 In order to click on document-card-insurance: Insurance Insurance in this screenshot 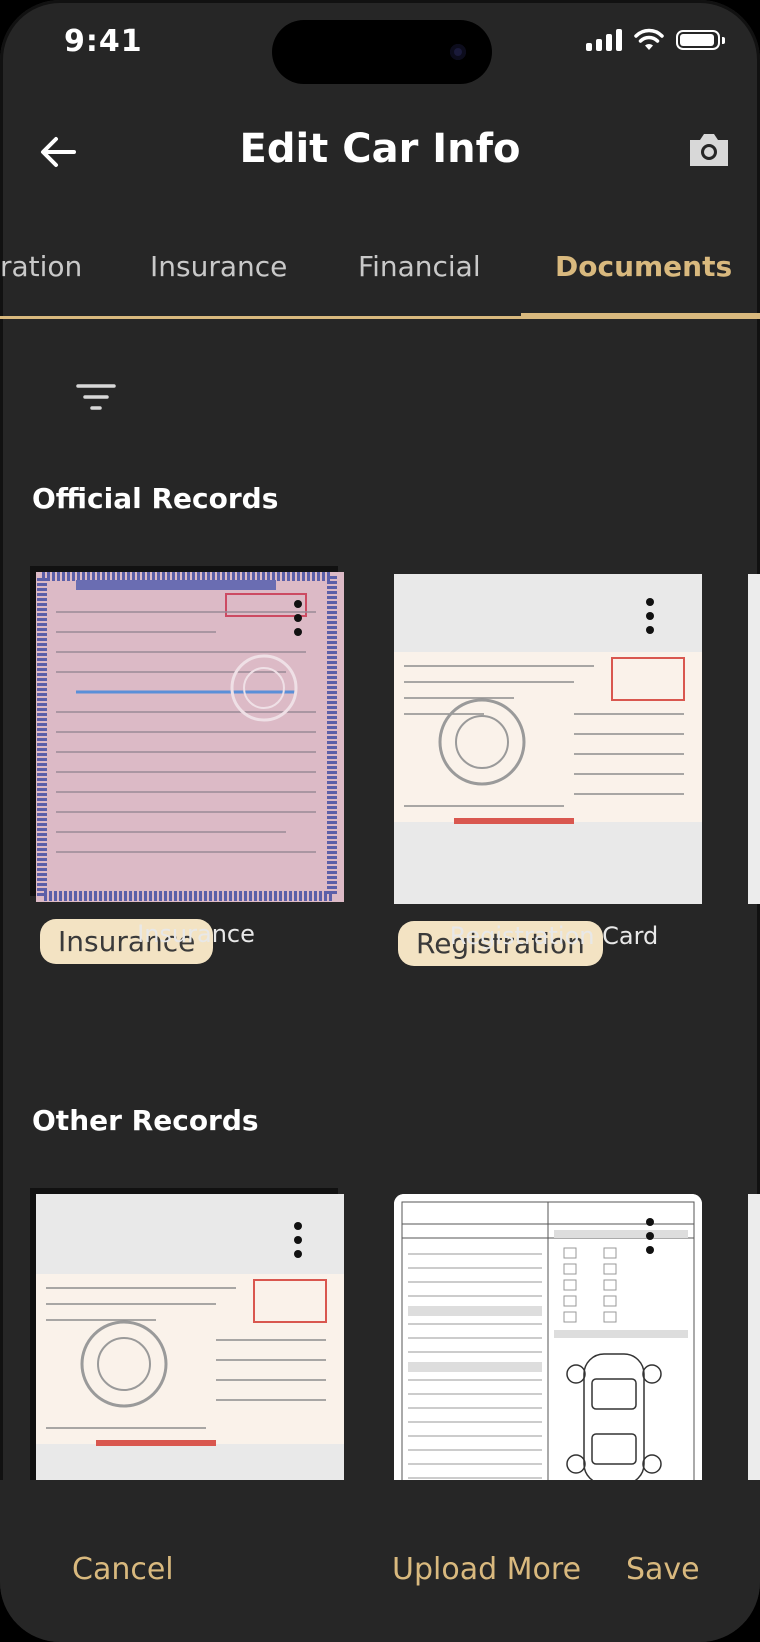, I will do `click(196, 768)`.